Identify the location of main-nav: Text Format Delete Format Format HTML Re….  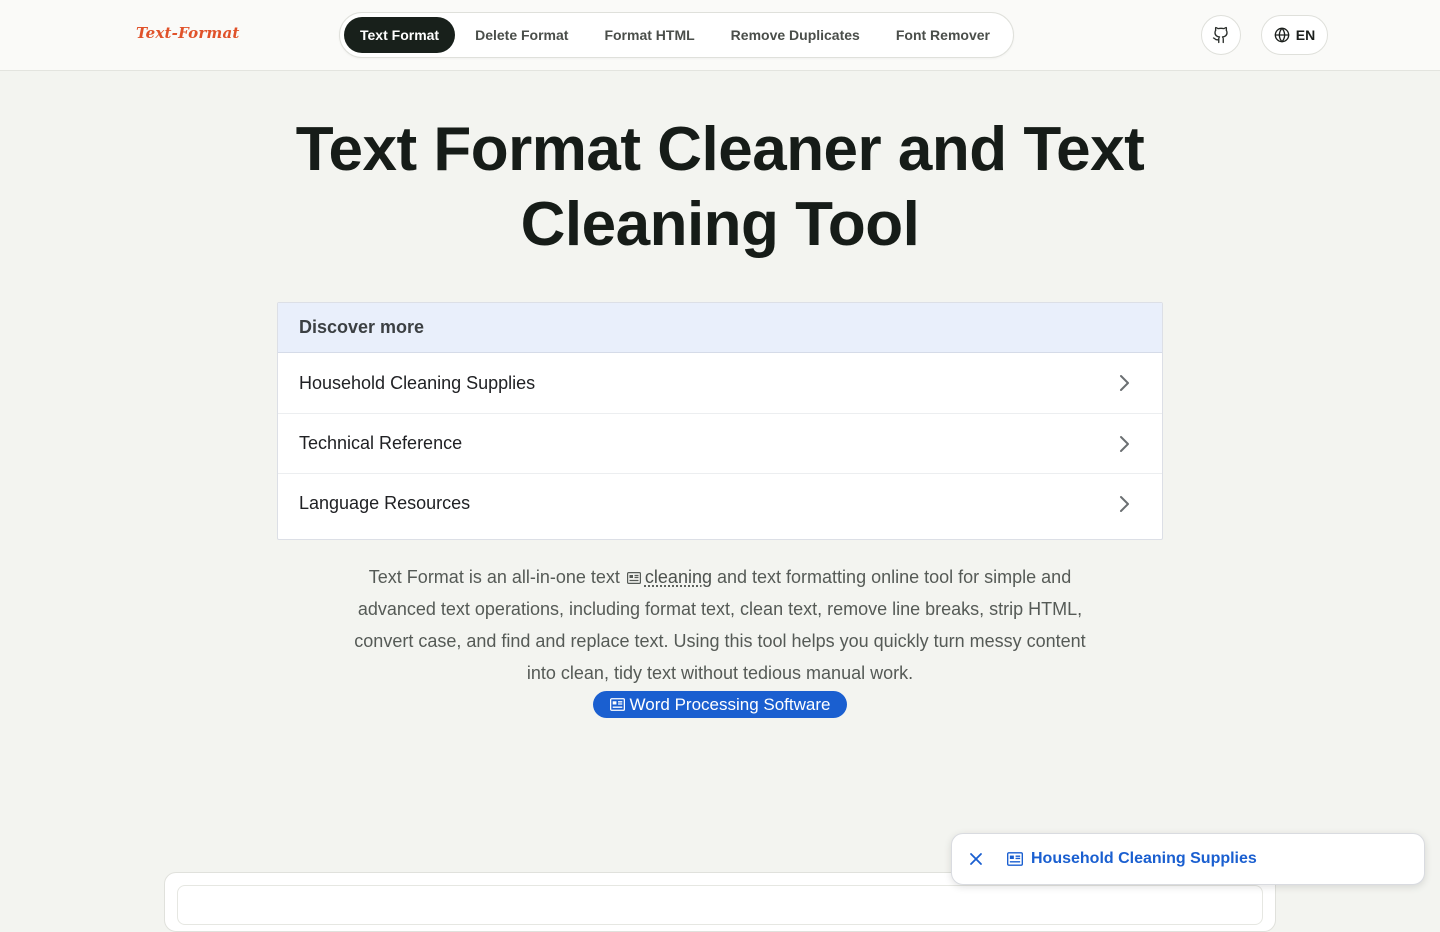
(676, 35).